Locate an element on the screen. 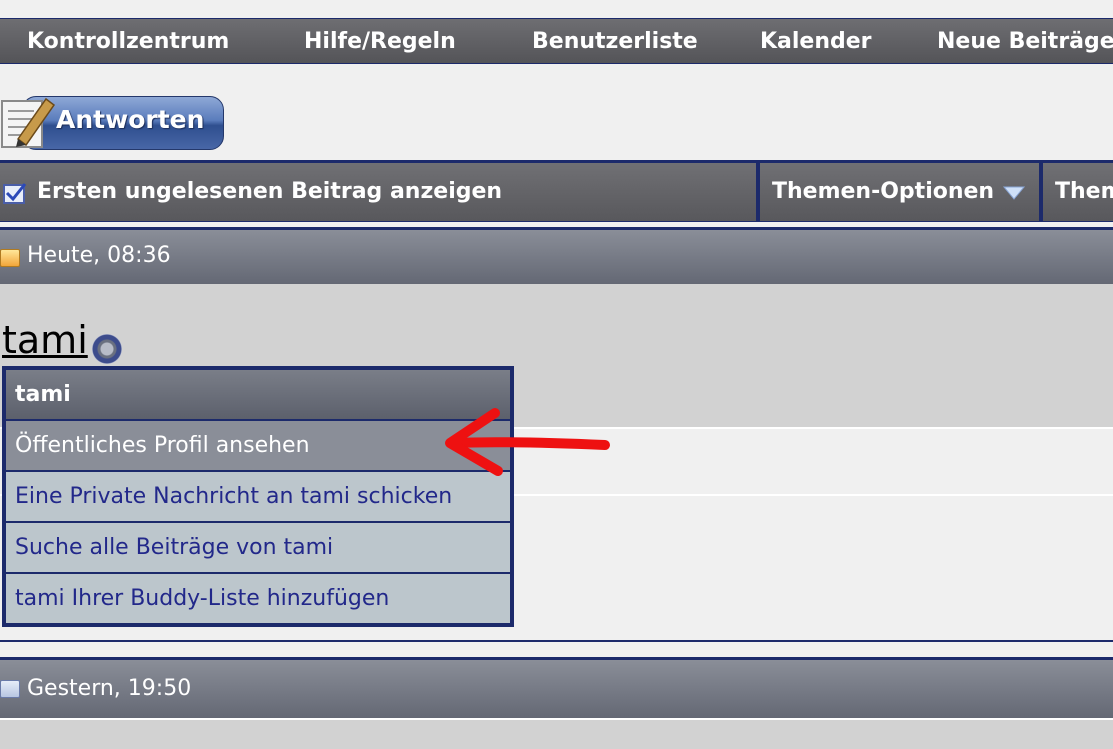 This screenshot has height=749, width=1113. first-unread-label: Ersten ungelesenen Beitrag anzeigen is located at coordinates (270, 191).